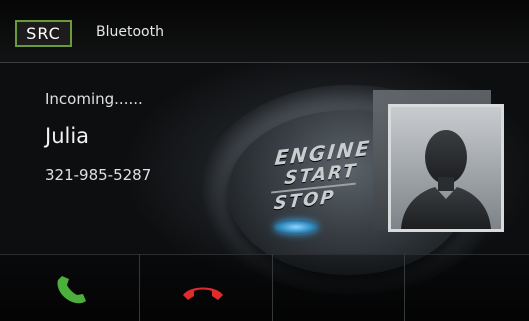 This screenshot has width=529, height=321. I want to click on accept-call-icon, so click(71, 290).